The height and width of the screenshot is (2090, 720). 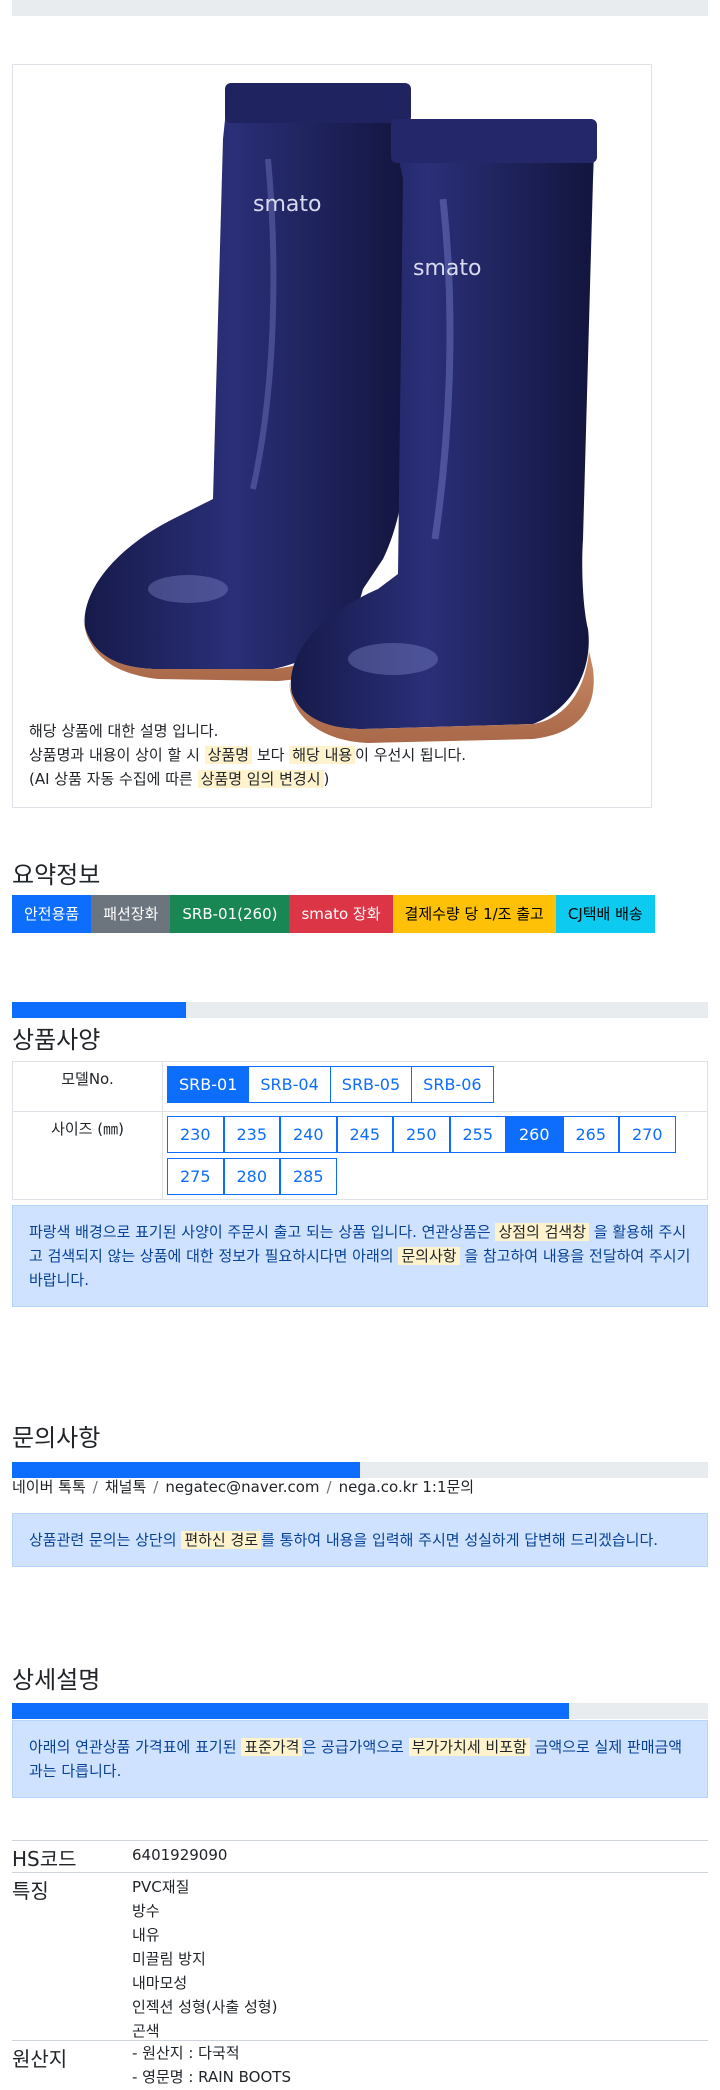 I want to click on contact-link: 네이버 톡톡, so click(x=49, y=1487).